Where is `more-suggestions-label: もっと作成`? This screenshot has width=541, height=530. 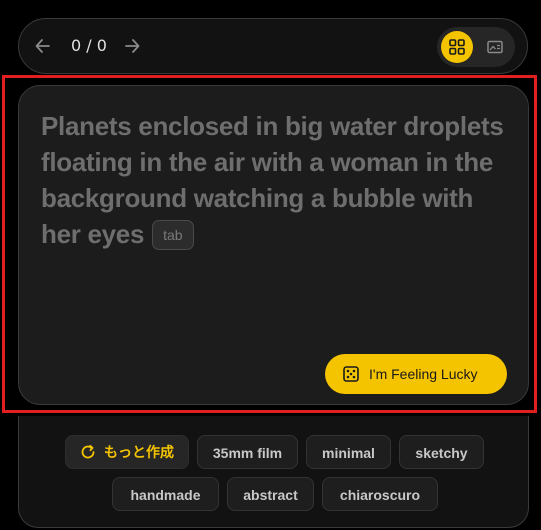
more-suggestions-label: もっと作成 is located at coordinates (139, 452).